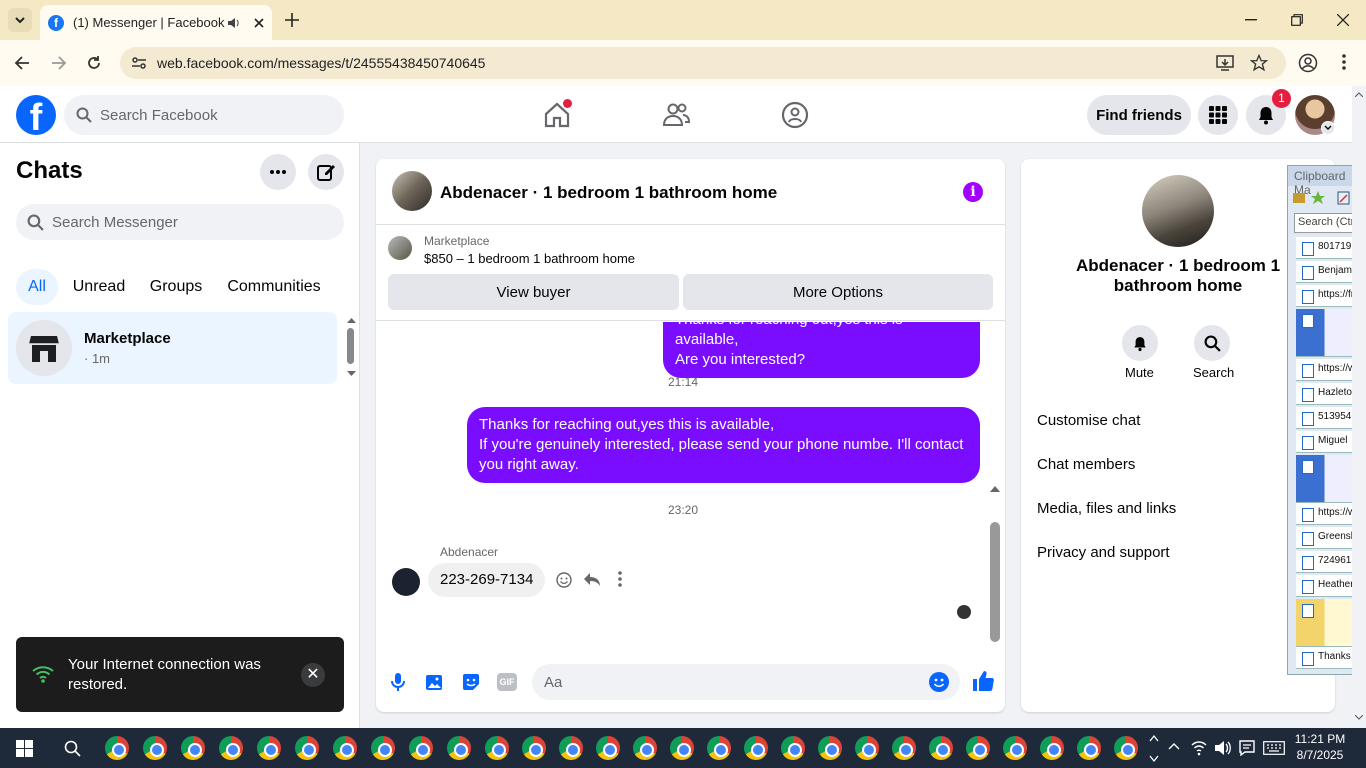  What do you see at coordinates (838, 292) in the screenshot?
I see `more-options-button: More Options` at bounding box center [838, 292].